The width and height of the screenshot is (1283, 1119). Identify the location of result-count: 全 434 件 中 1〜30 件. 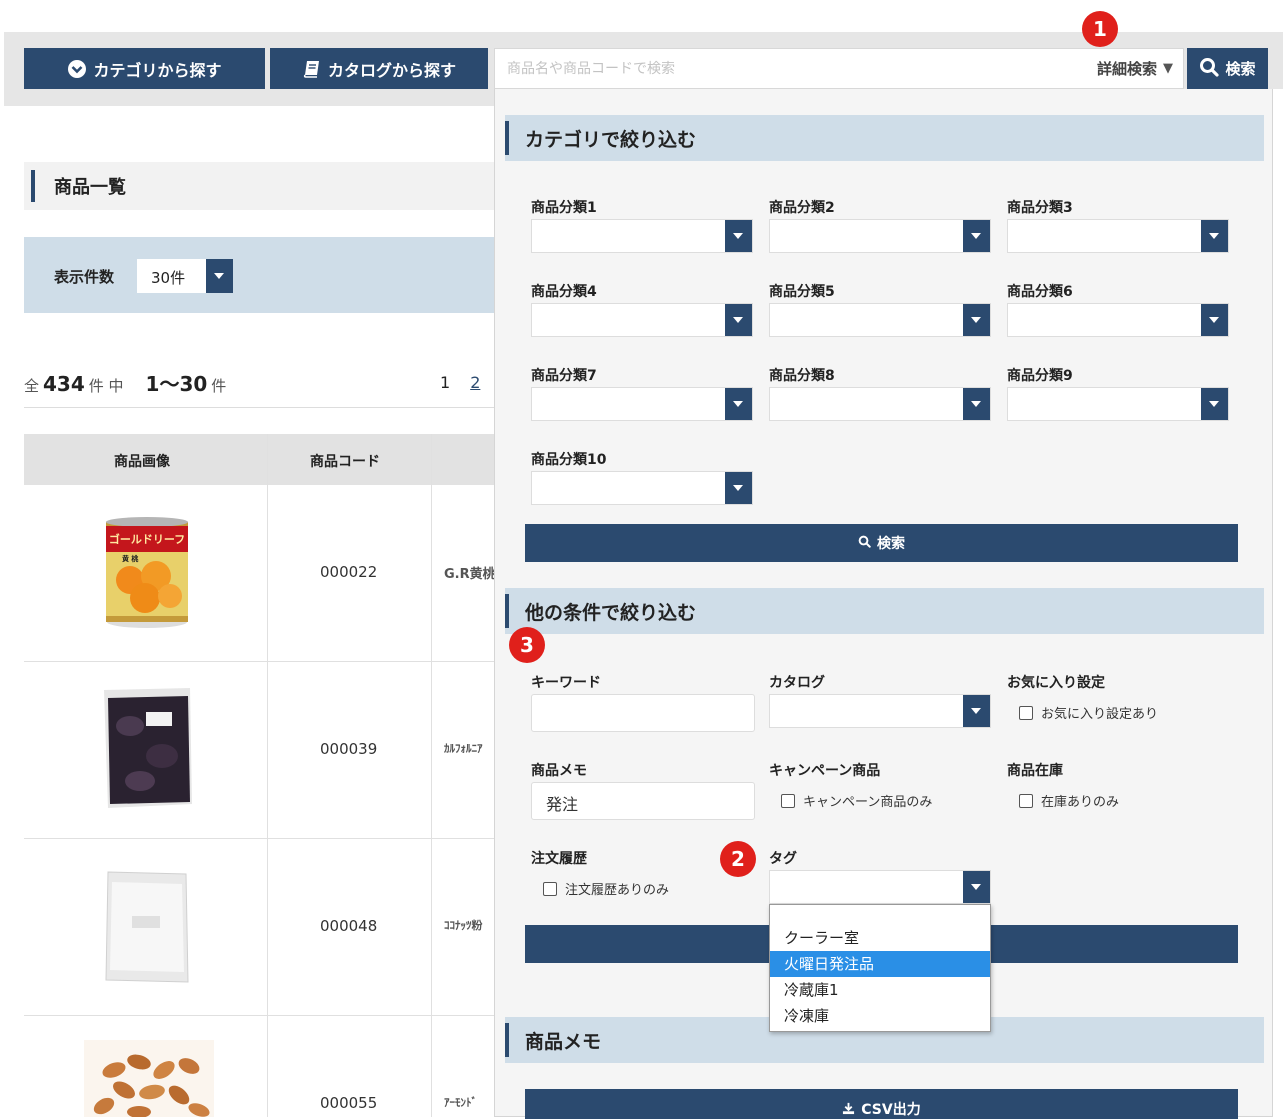
(125, 382).